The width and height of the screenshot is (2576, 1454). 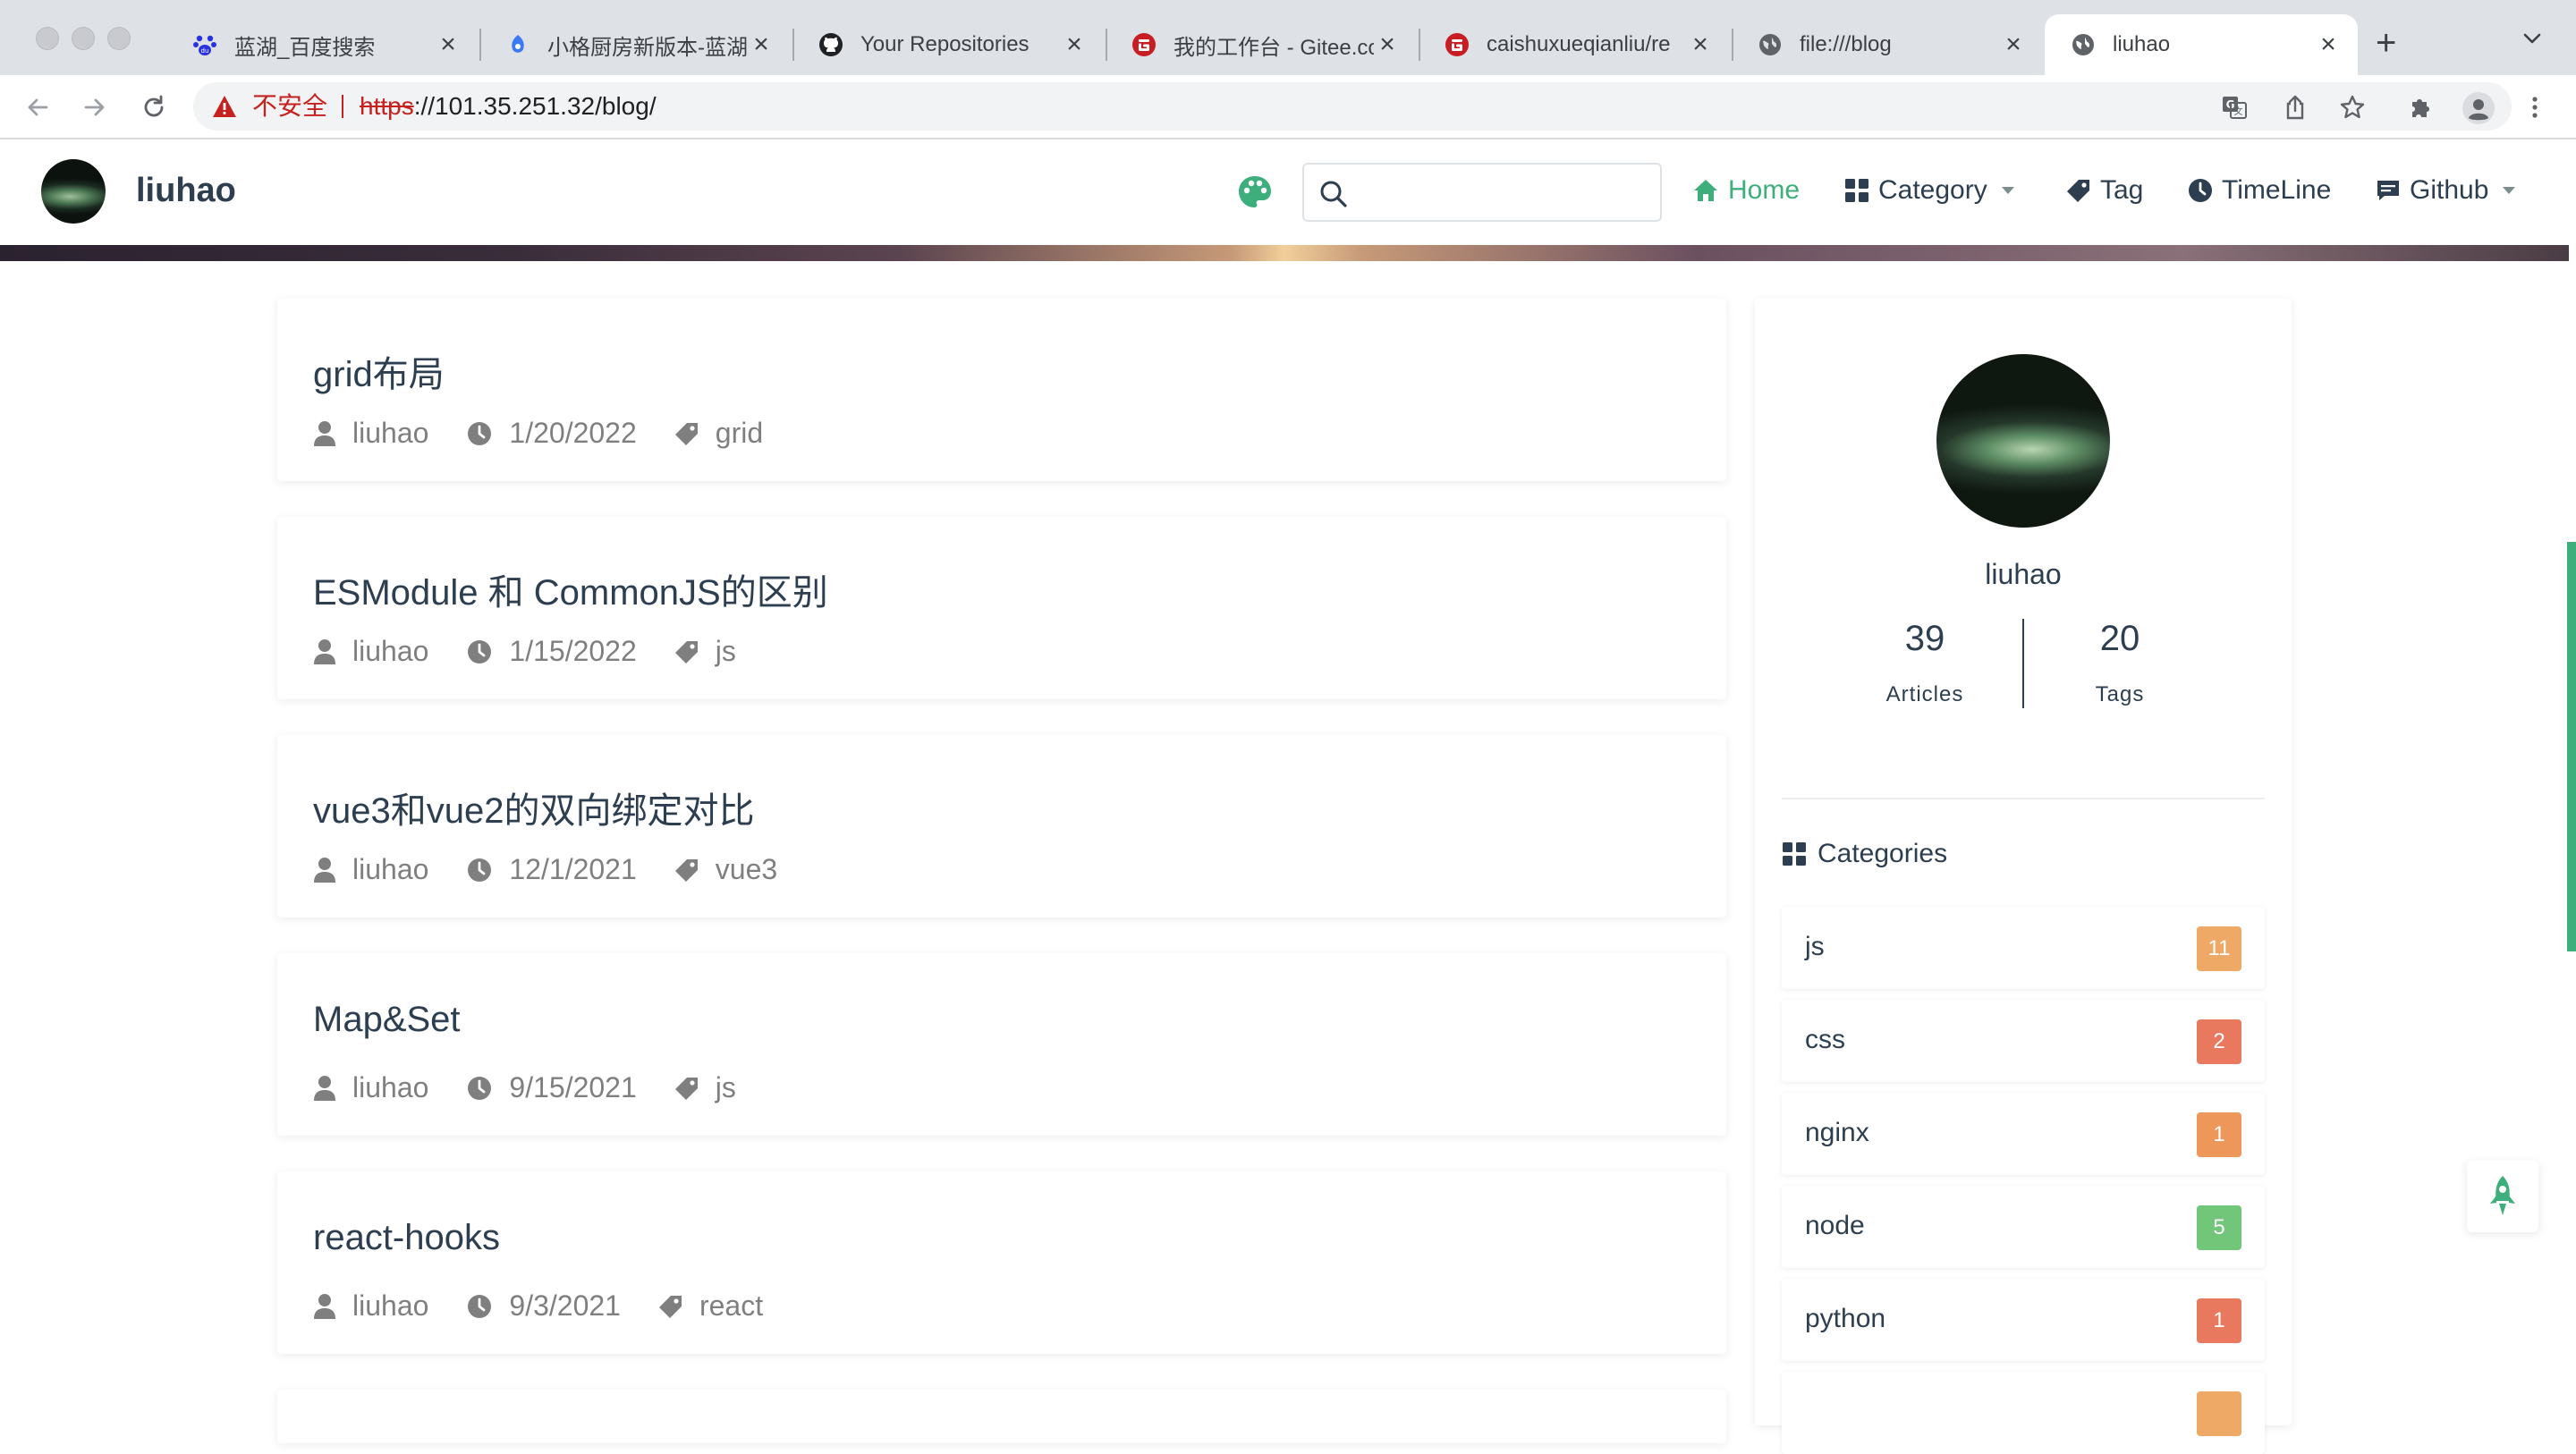 What do you see at coordinates (1815, 947) in the screenshot?
I see `category-name: js` at bounding box center [1815, 947].